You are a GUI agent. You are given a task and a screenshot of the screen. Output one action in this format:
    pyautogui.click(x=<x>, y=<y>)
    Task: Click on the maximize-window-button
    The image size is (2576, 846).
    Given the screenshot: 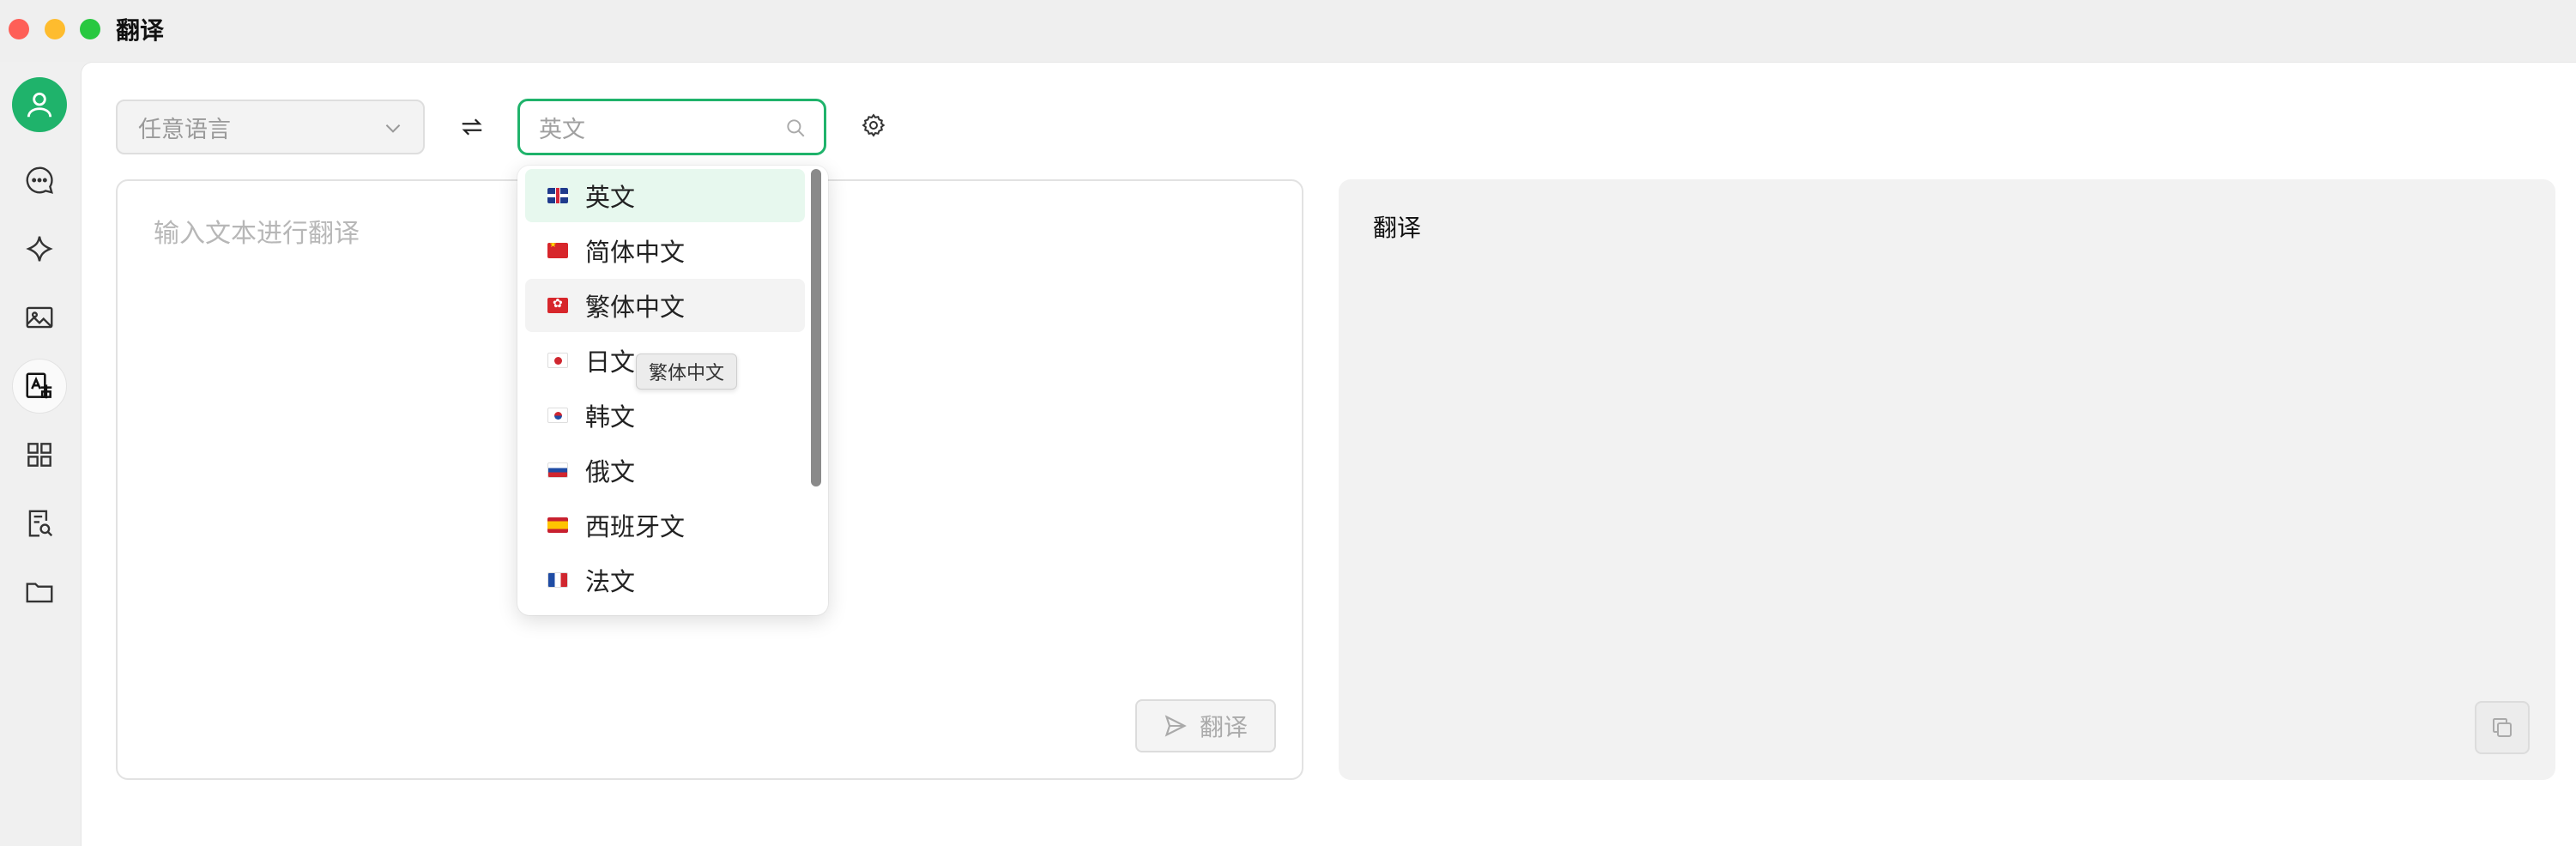 What is the action you would take?
    pyautogui.click(x=90, y=29)
    